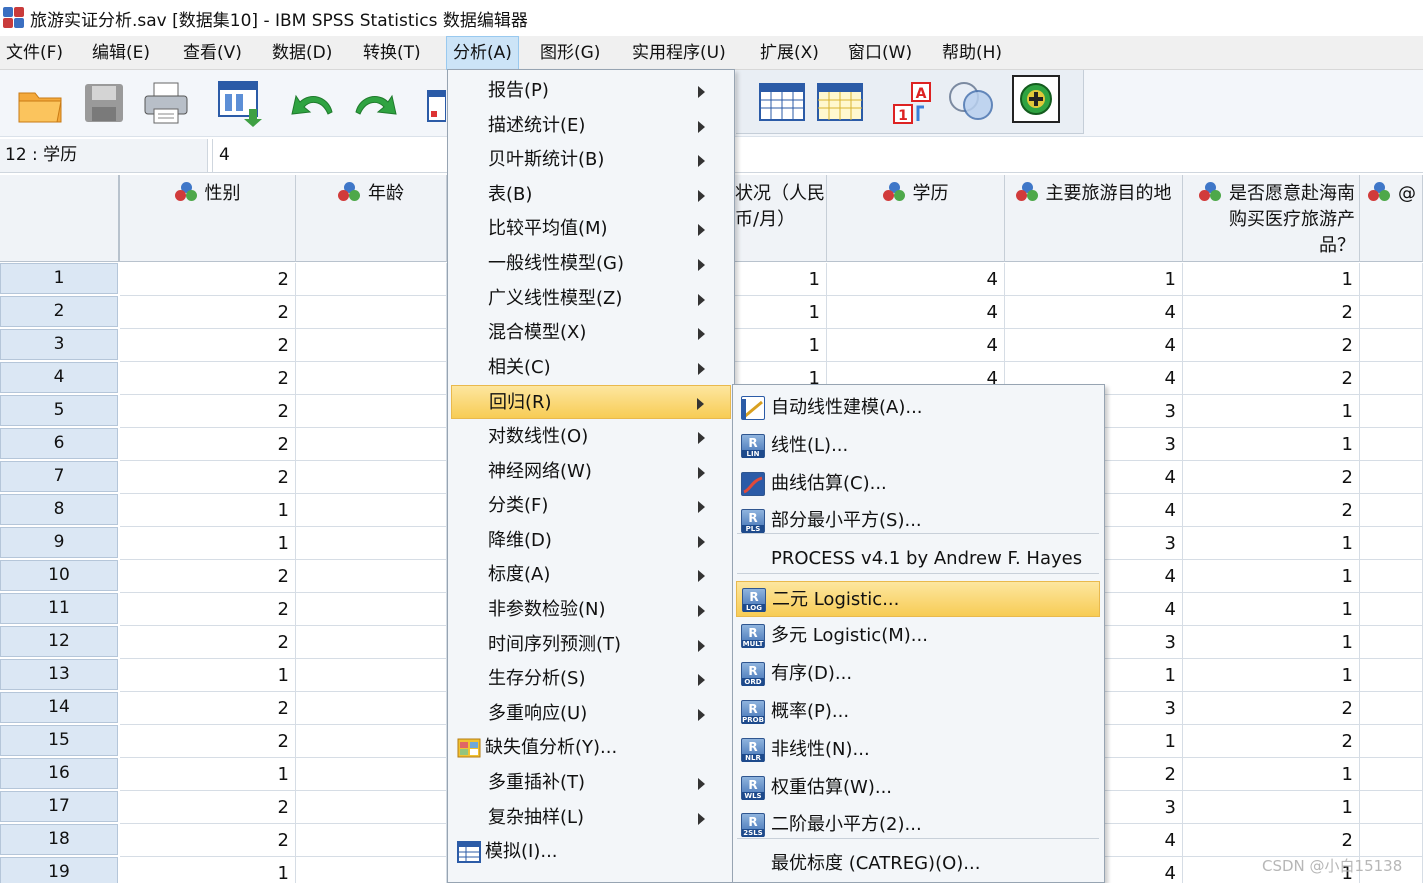 The height and width of the screenshot is (883, 1423). What do you see at coordinates (212, 53) in the screenshot?
I see `menu-view: 查看(V)` at bounding box center [212, 53].